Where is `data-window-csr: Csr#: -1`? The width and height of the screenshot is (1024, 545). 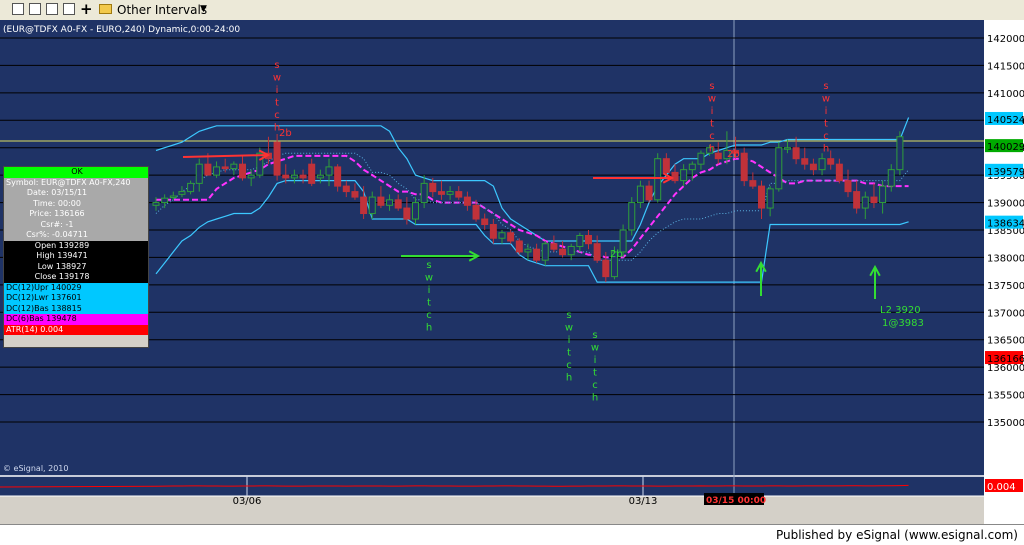
data-window-csr: Csr#: -1 is located at coordinates (76, 224).